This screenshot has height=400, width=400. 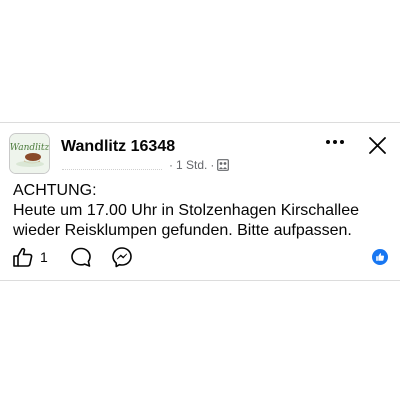 What do you see at coordinates (23, 257) in the screenshot?
I see `thumbs-up-icon` at bounding box center [23, 257].